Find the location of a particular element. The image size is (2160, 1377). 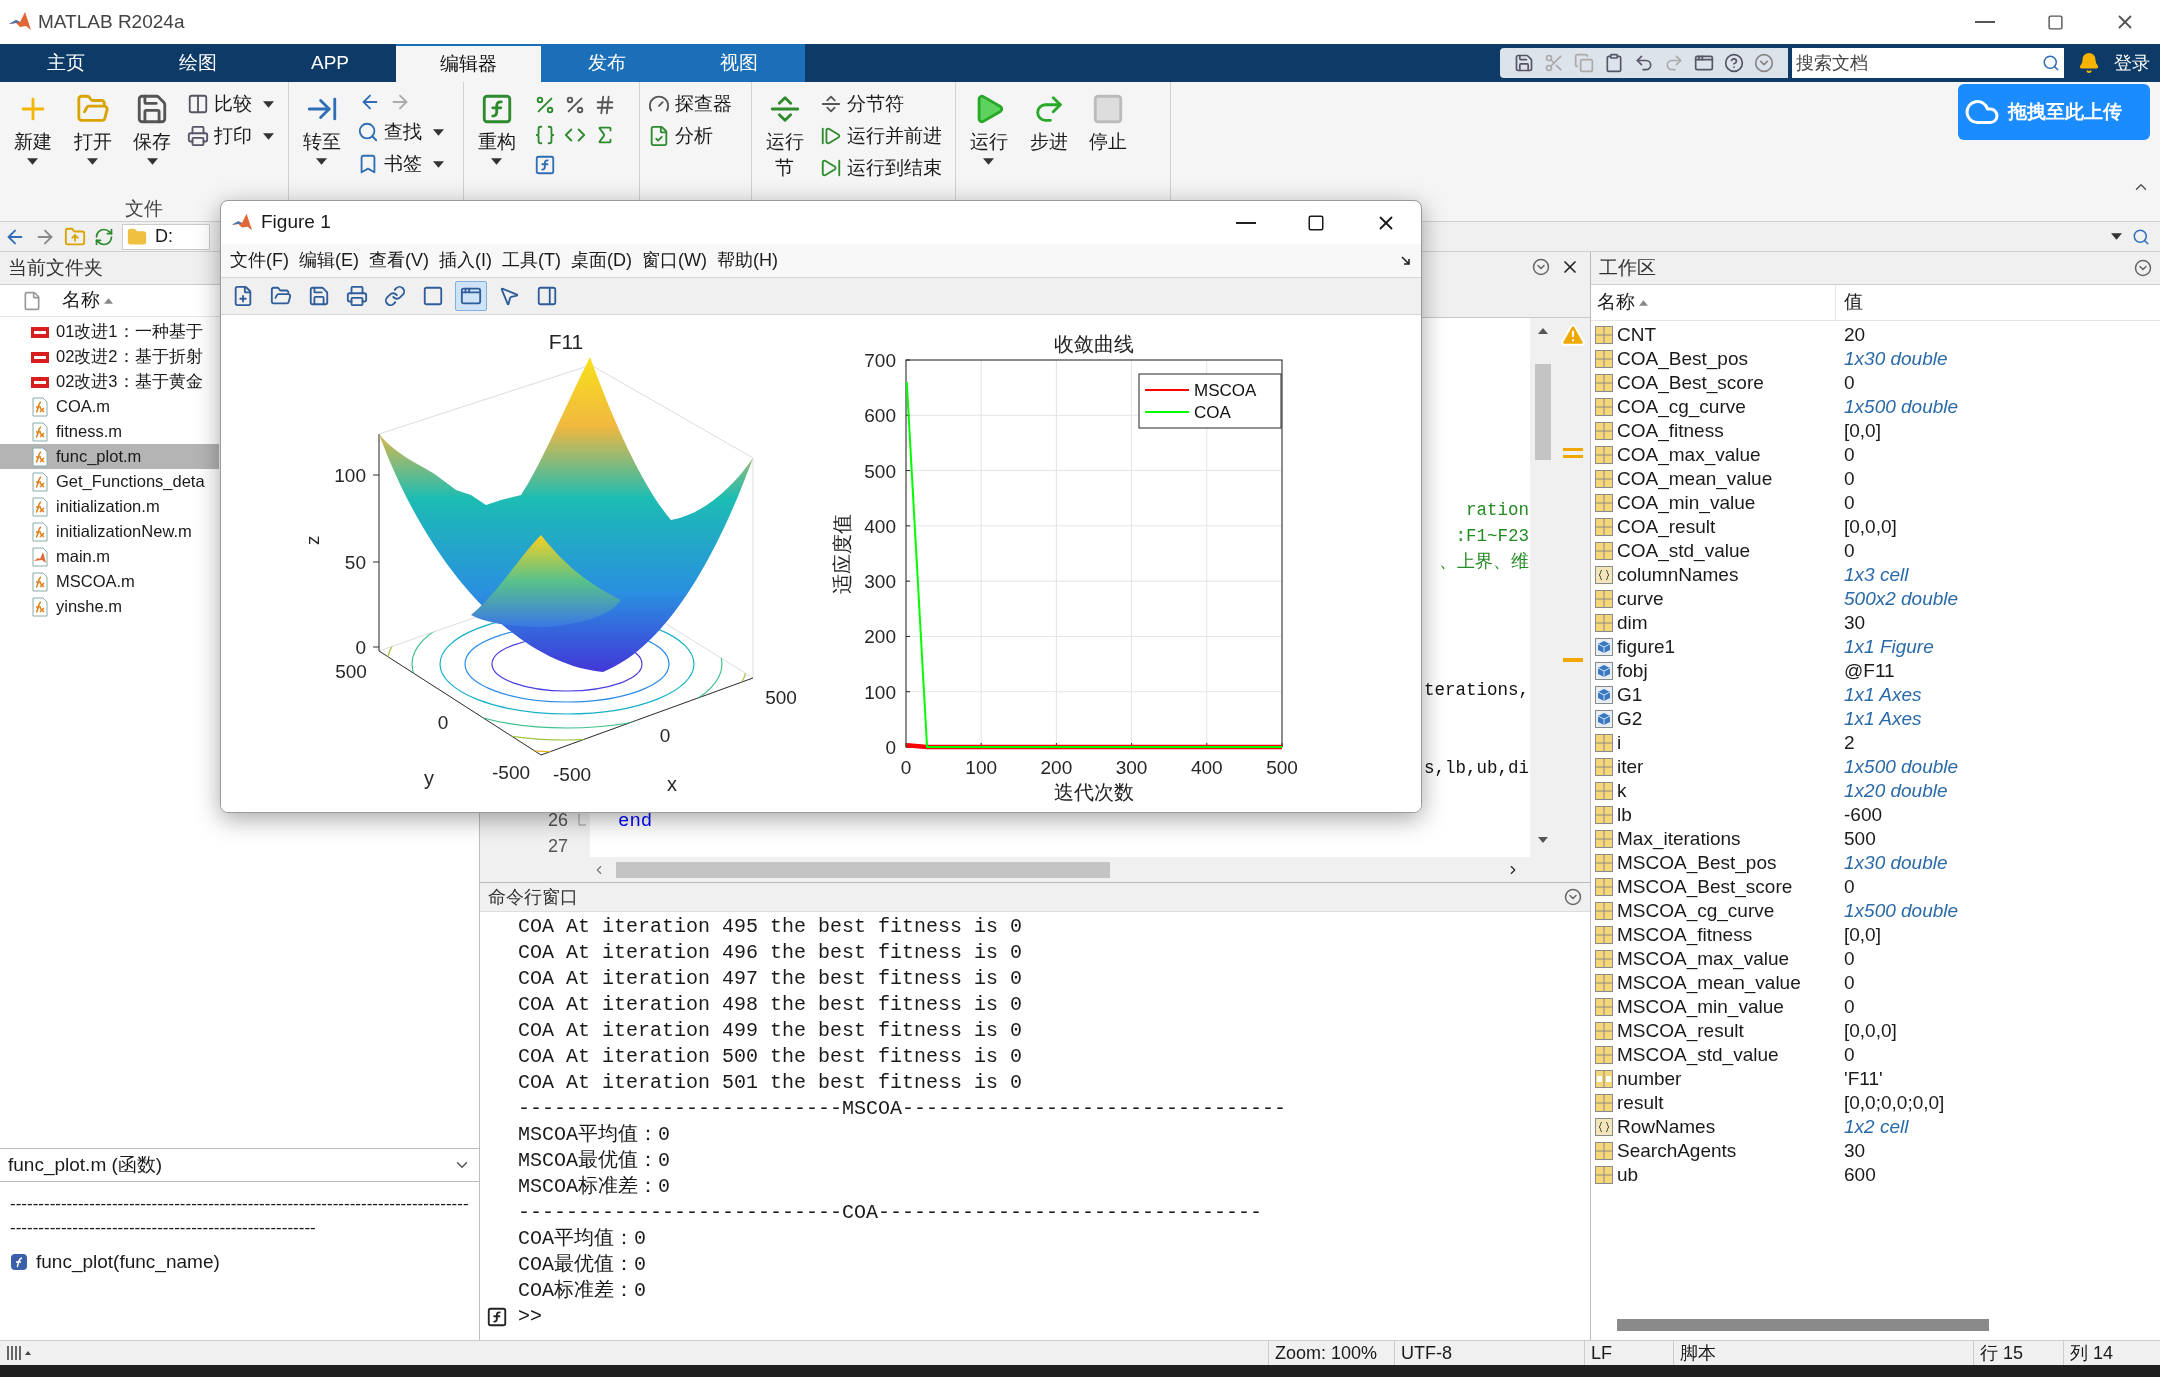

console-line: COA At iteration 495 the best fitness is 0 is located at coordinates (770, 927).